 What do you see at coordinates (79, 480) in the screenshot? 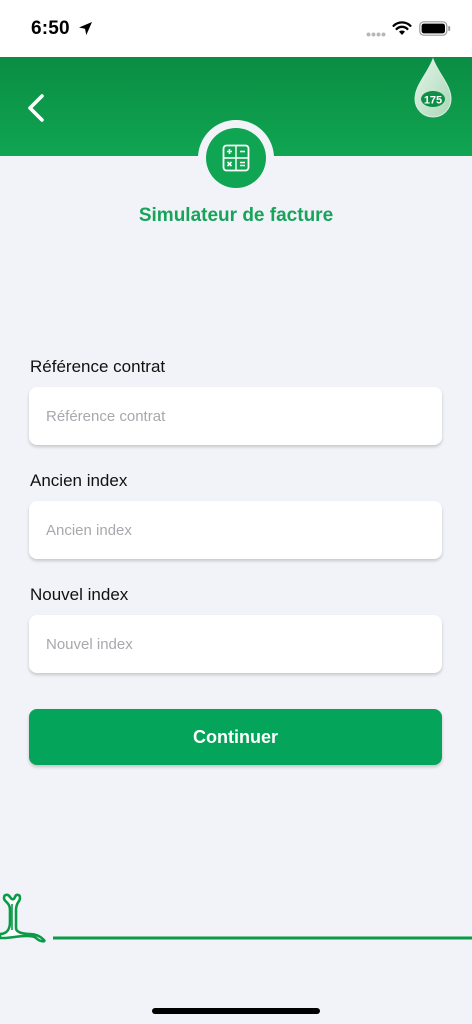
I see `field-label-ancien-index: Ancien index` at bounding box center [79, 480].